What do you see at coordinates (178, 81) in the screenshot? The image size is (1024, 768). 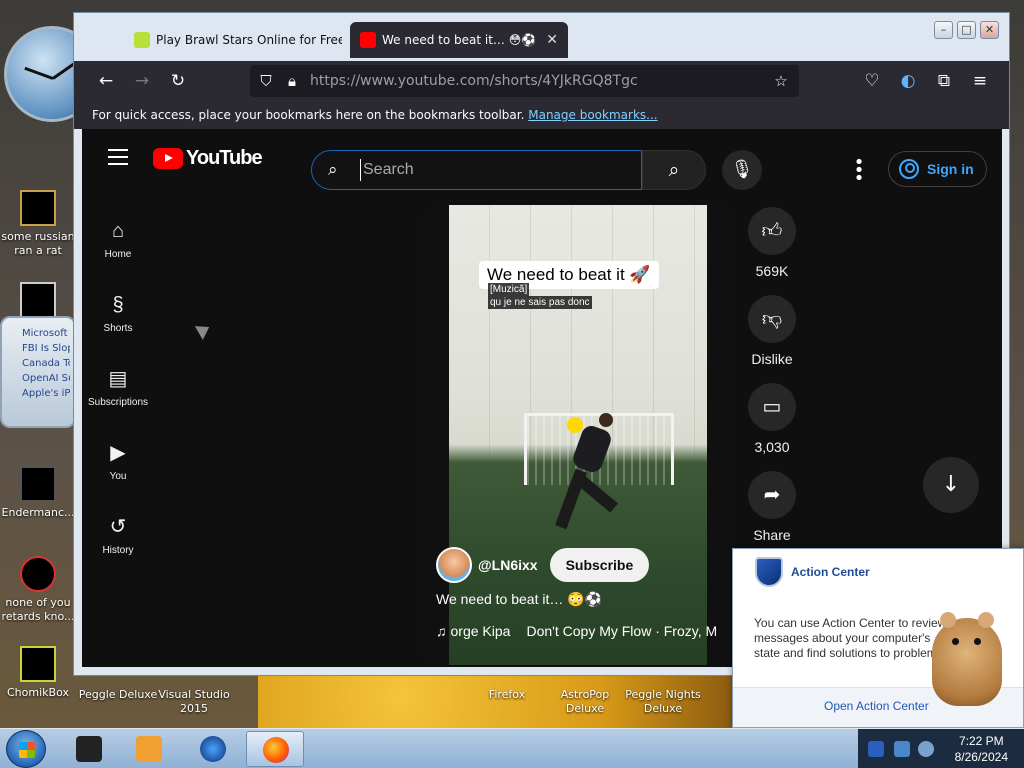 I see `reload-icon: ↻` at bounding box center [178, 81].